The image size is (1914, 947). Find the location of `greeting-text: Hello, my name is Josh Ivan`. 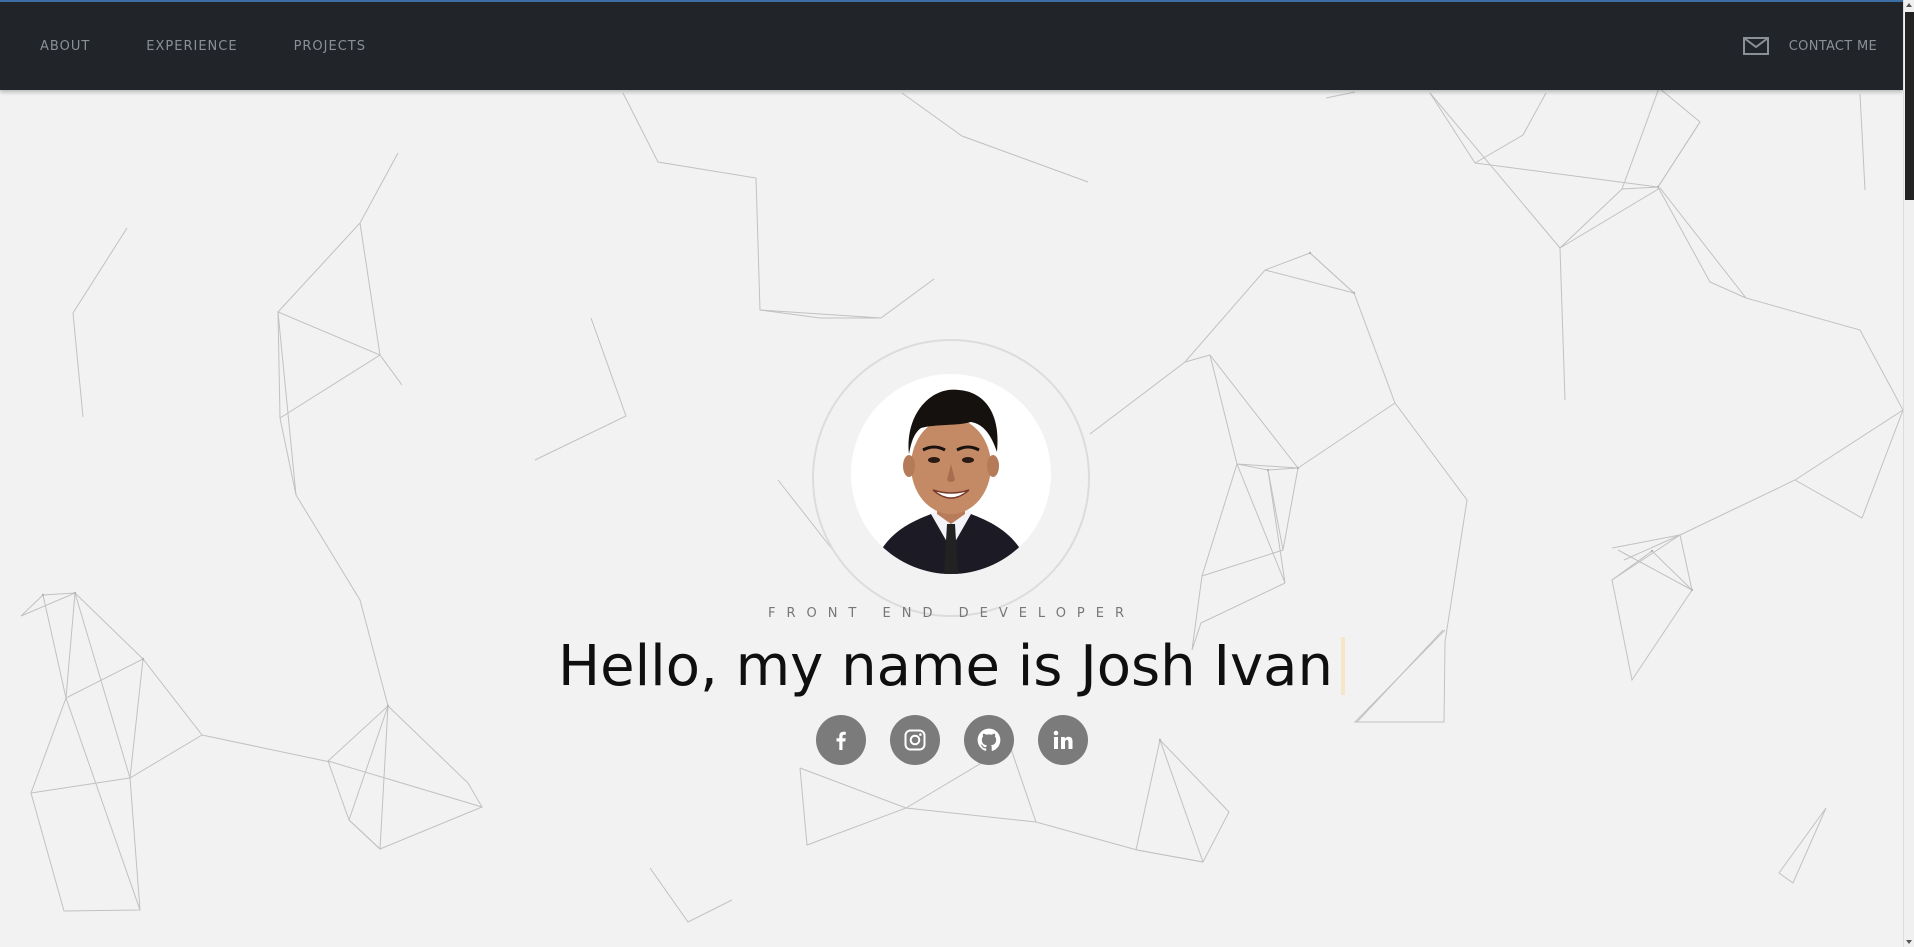

greeting-text: Hello, my name is Josh Ivan is located at coordinates (945, 666).